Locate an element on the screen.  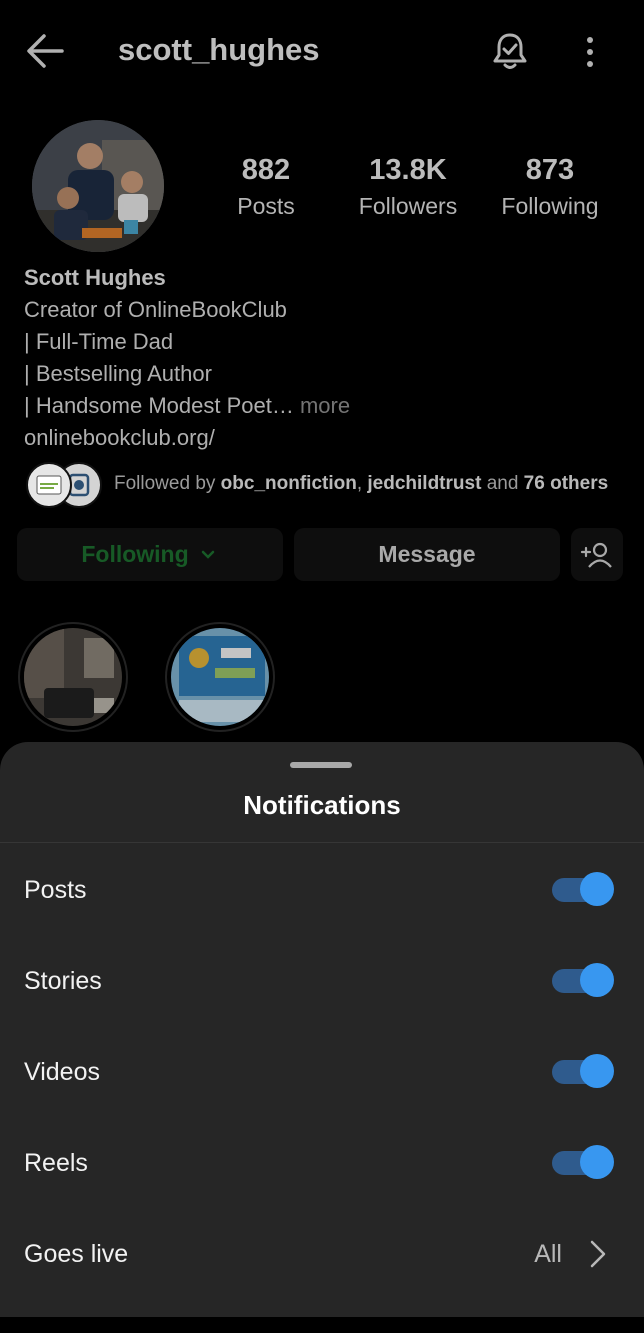
system-nav-bar is located at coordinates (322, 1325).